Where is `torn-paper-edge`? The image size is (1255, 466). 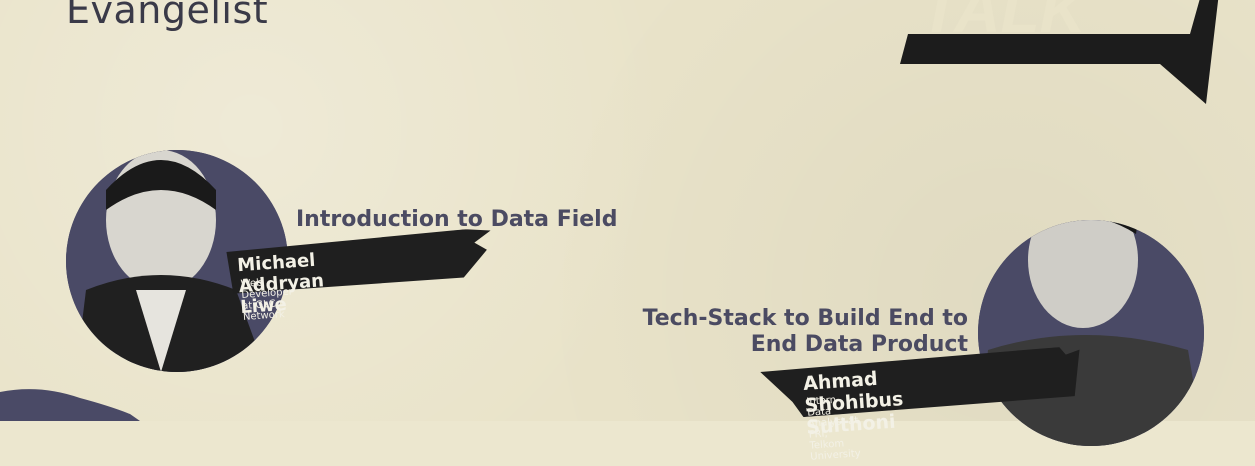 torn-paper-edge is located at coordinates (70, 405).